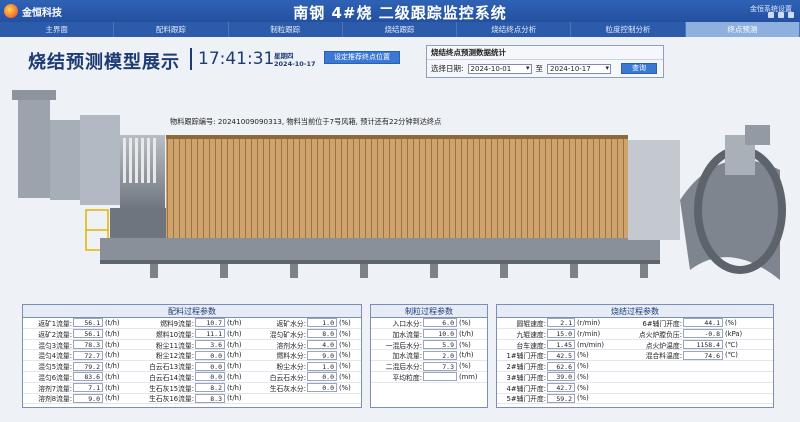 Image resolution: width=800 pixels, height=422 pixels. What do you see at coordinates (55, 367) in the screenshot?
I see `param-label: 混匀5流量:` at bounding box center [55, 367].